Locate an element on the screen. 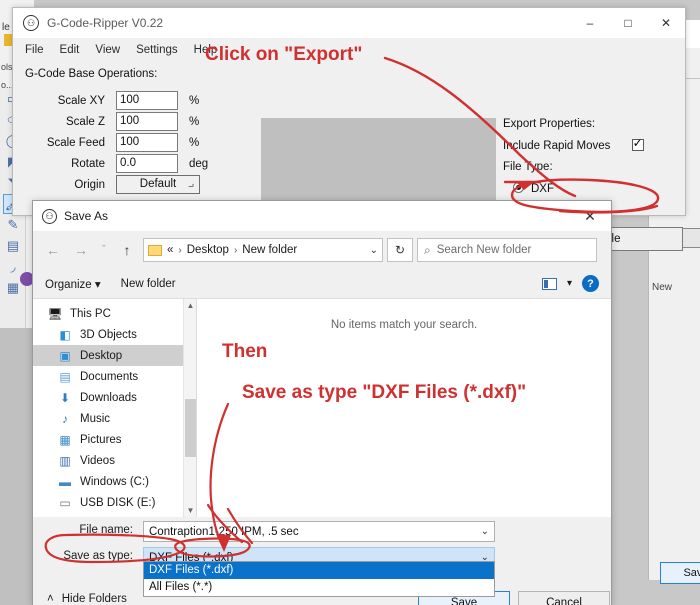 Image resolution: width=700 pixels, height=605 pixels. folder-icon is located at coordinates (155, 250).